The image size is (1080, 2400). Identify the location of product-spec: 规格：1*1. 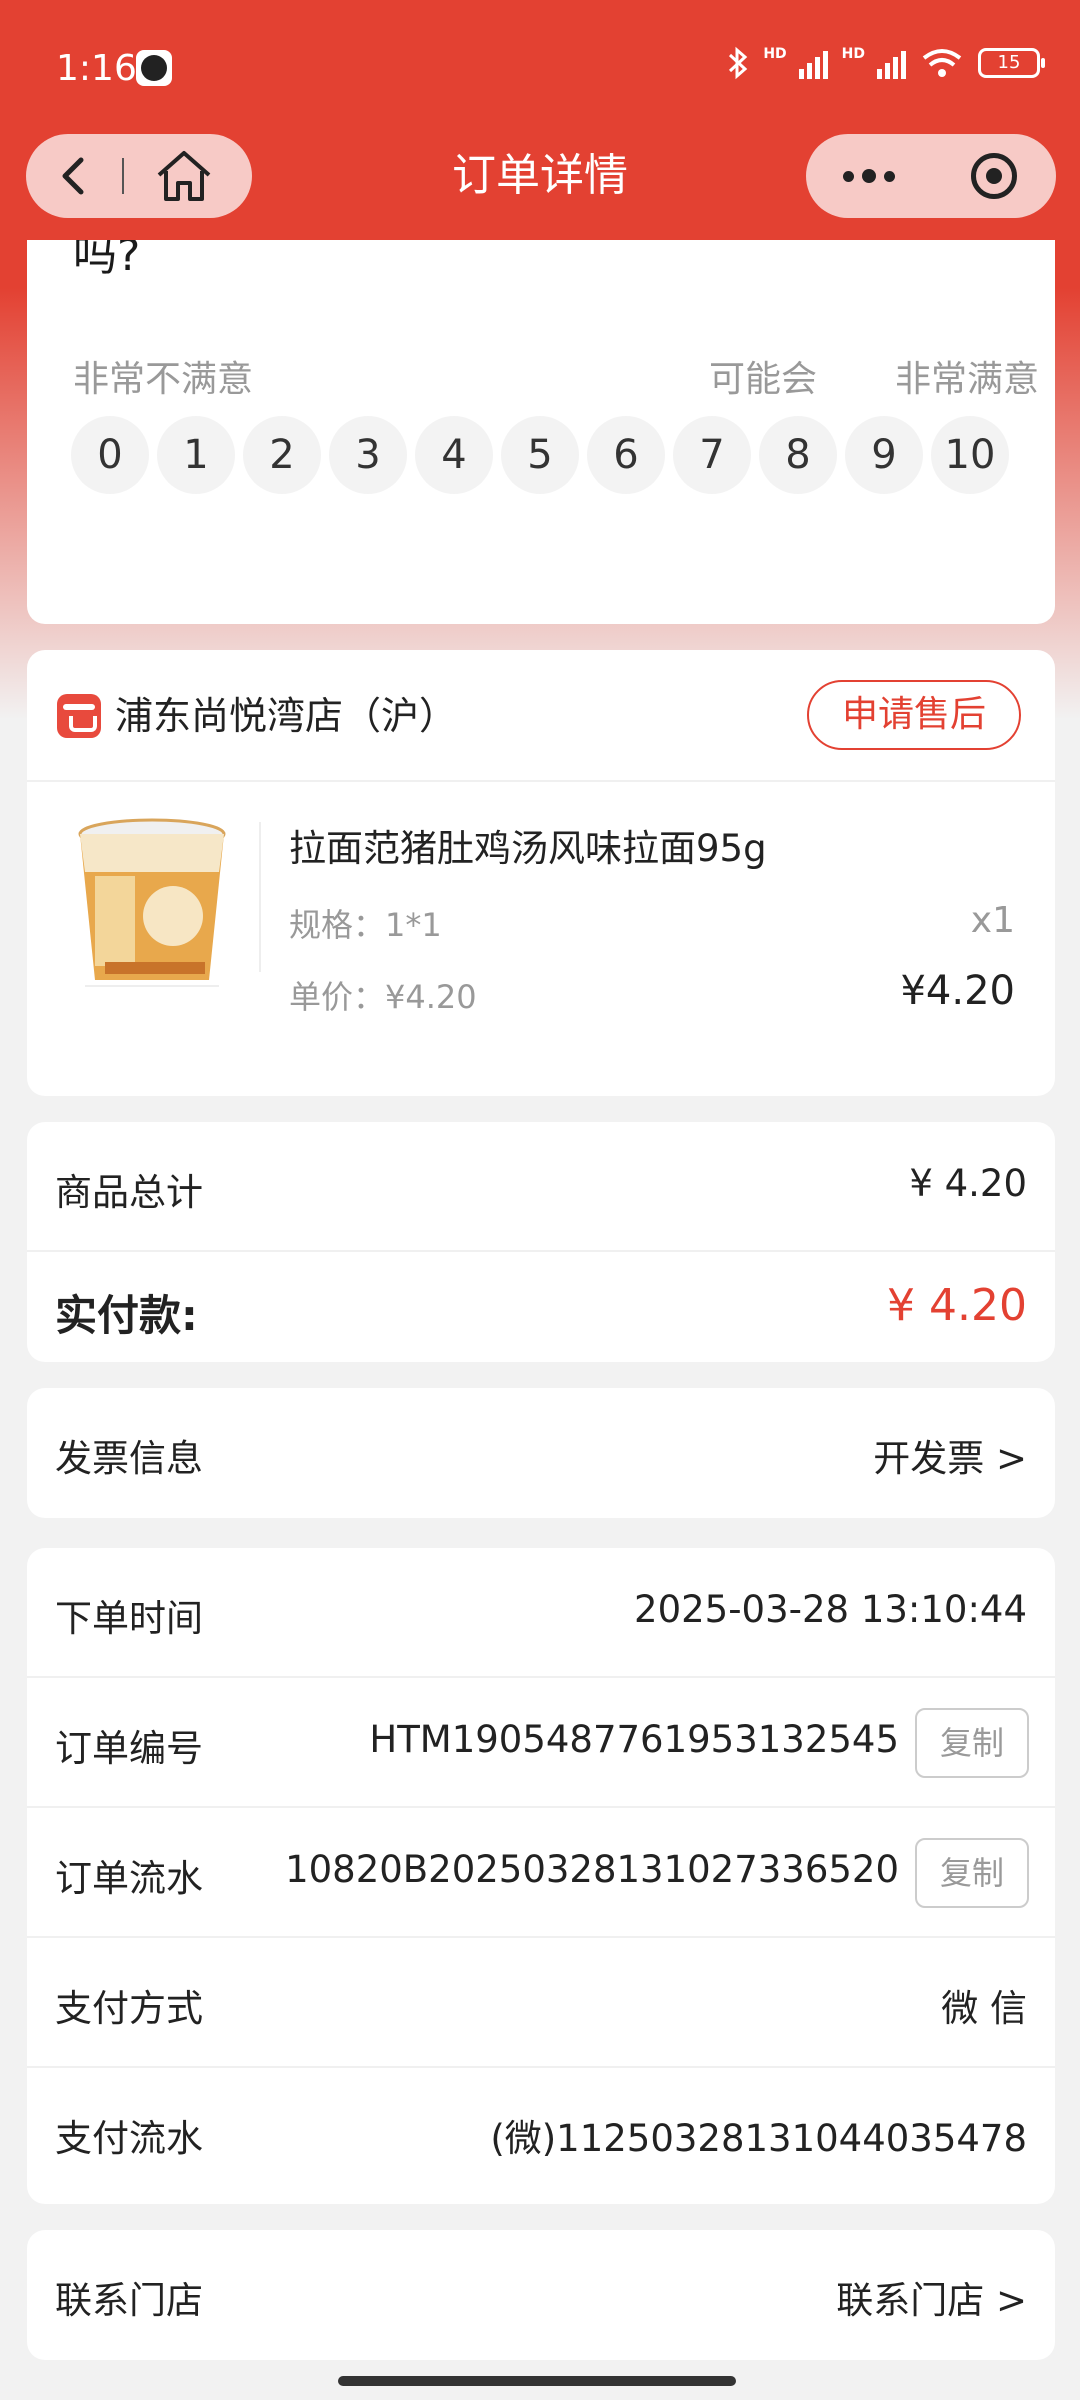
(365, 925).